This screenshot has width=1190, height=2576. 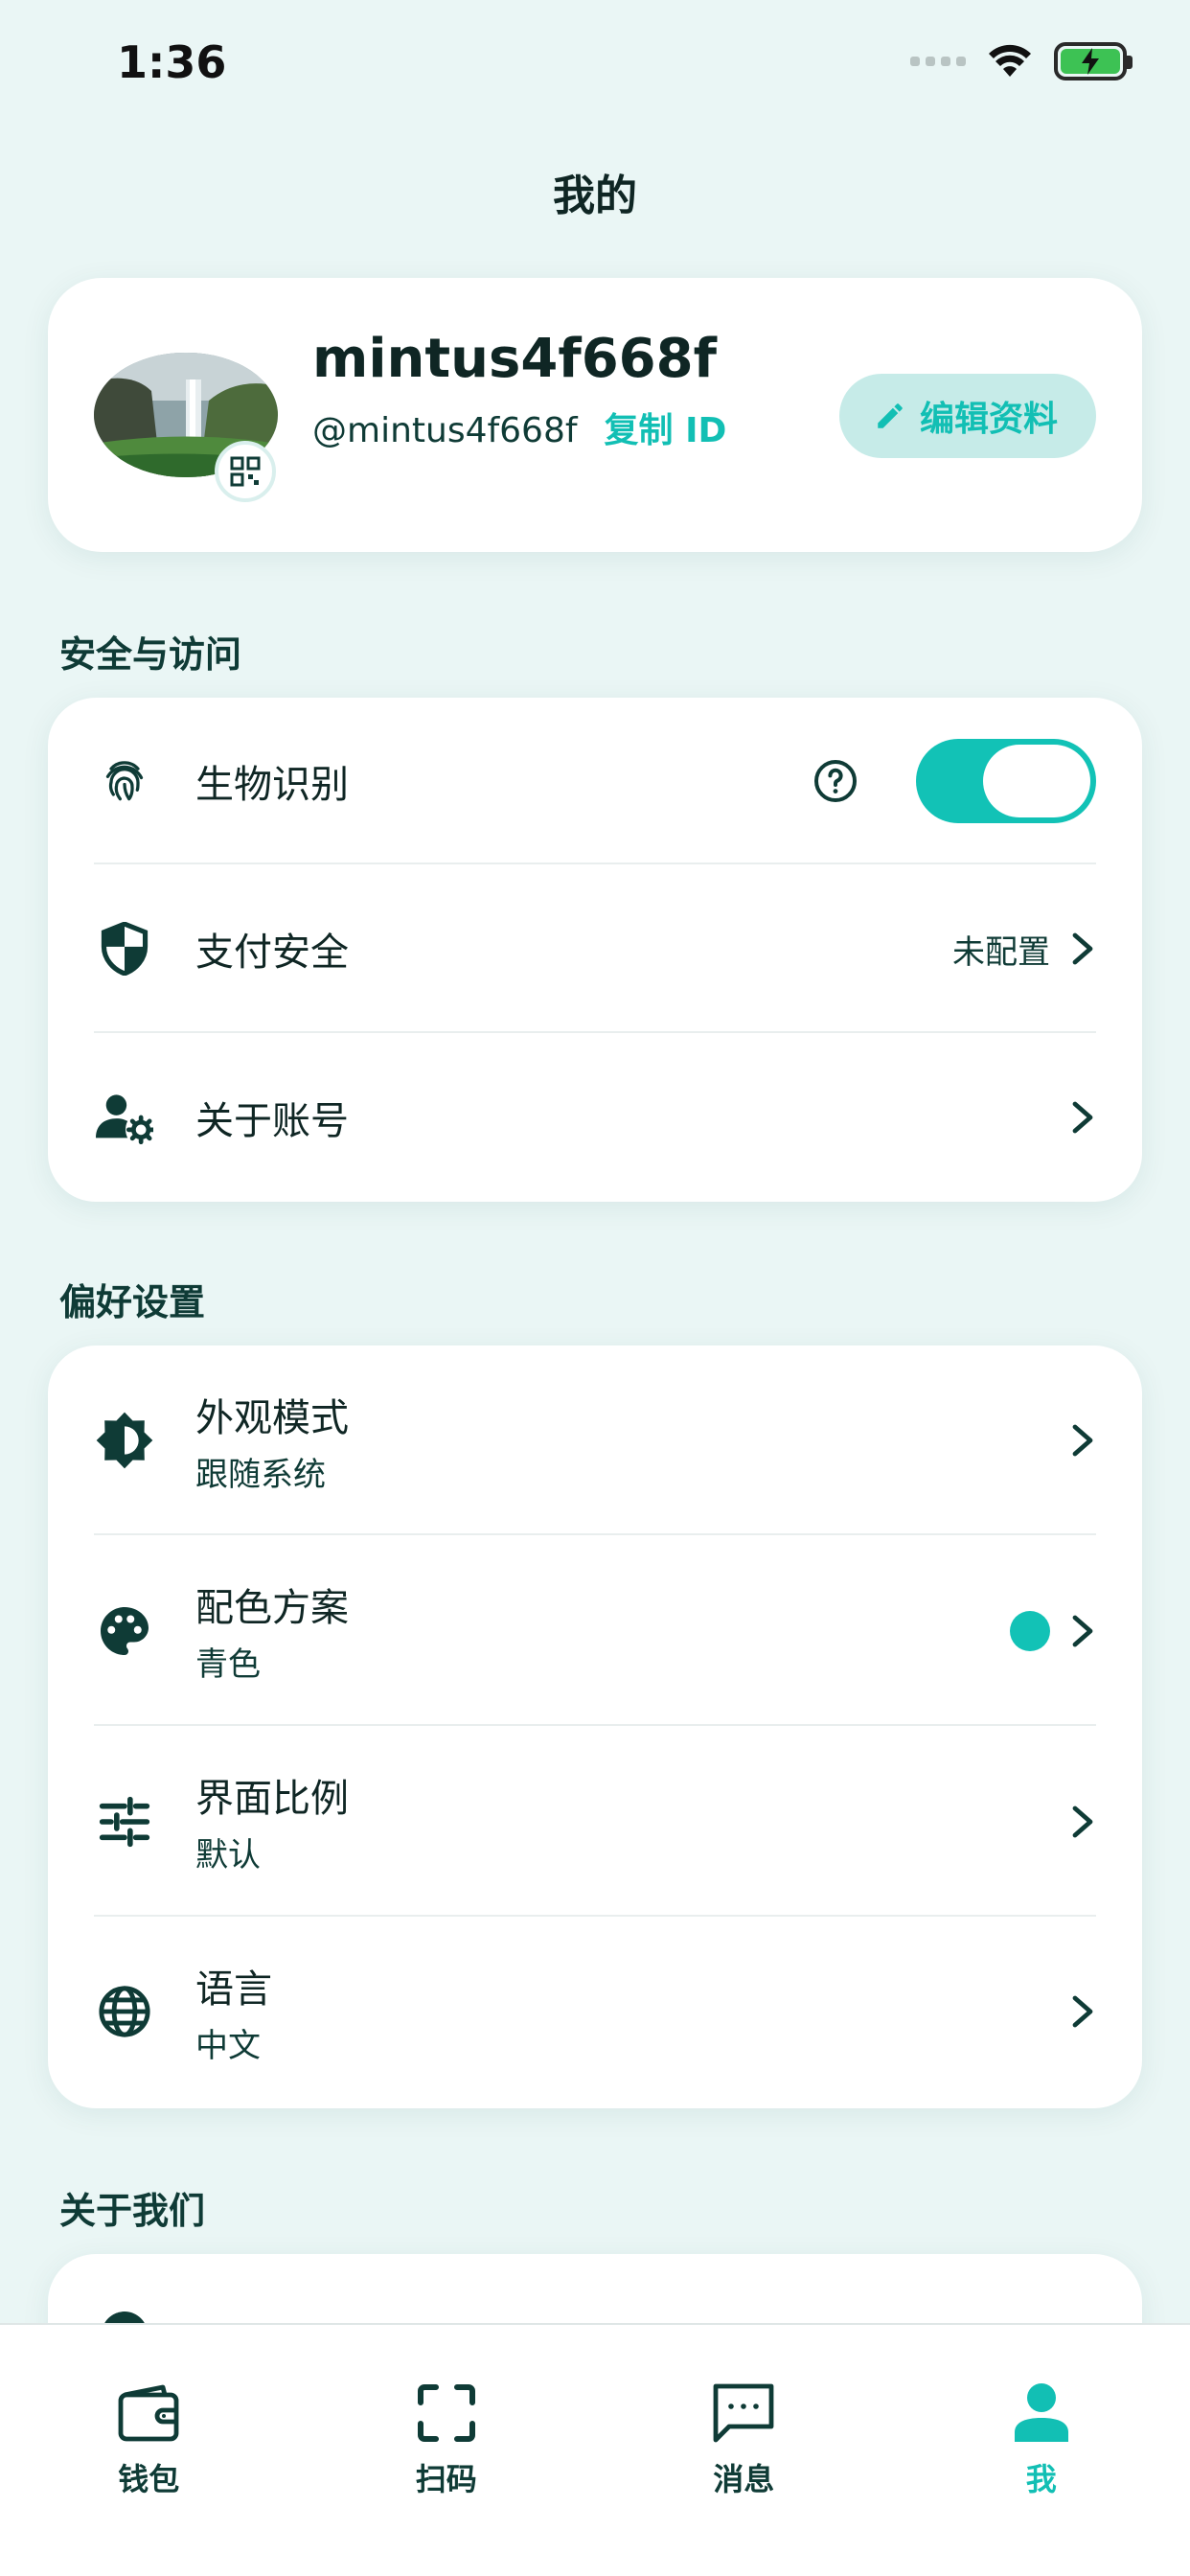 I want to click on biometrics-toggle, so click(x=1006, y=781).